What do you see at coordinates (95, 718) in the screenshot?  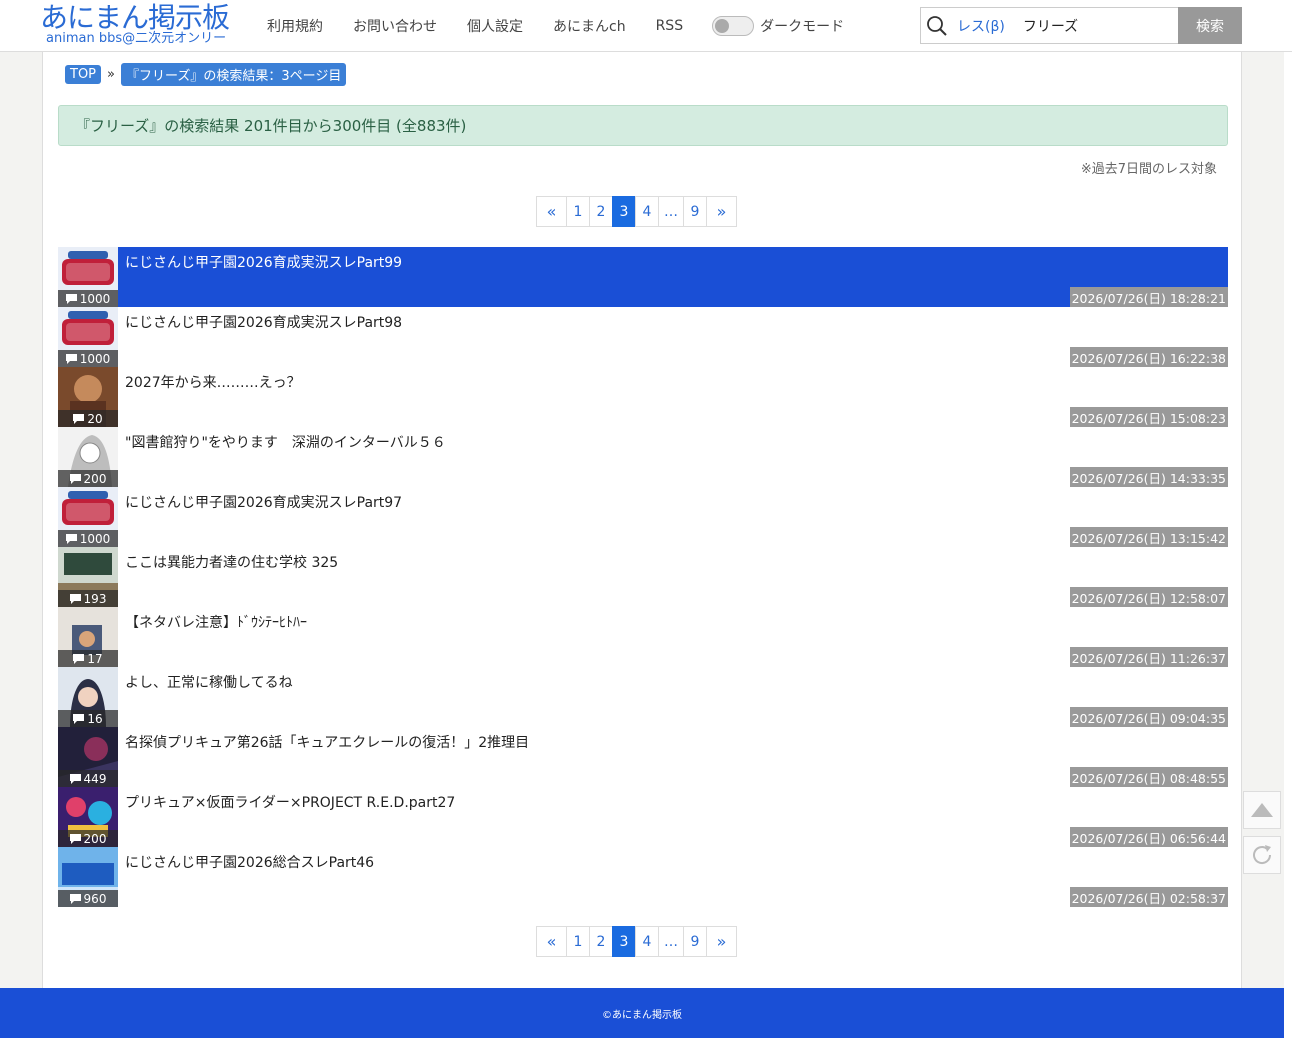 I see `reply-count: 16` at bounding box center [95, 718].